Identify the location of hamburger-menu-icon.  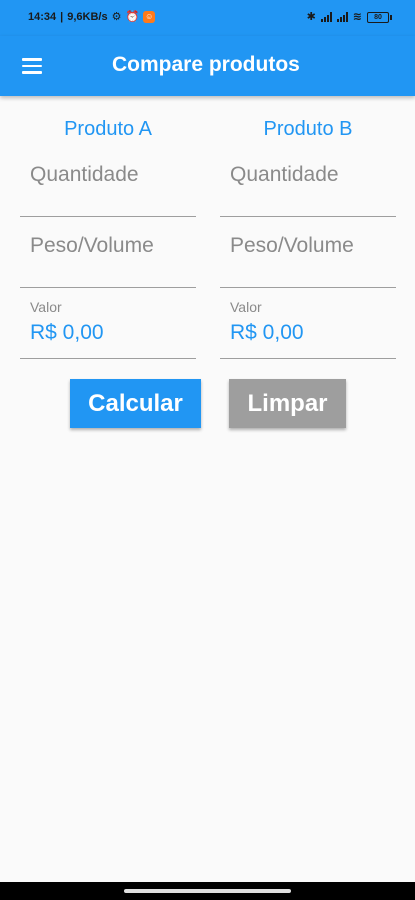
(32, 66).